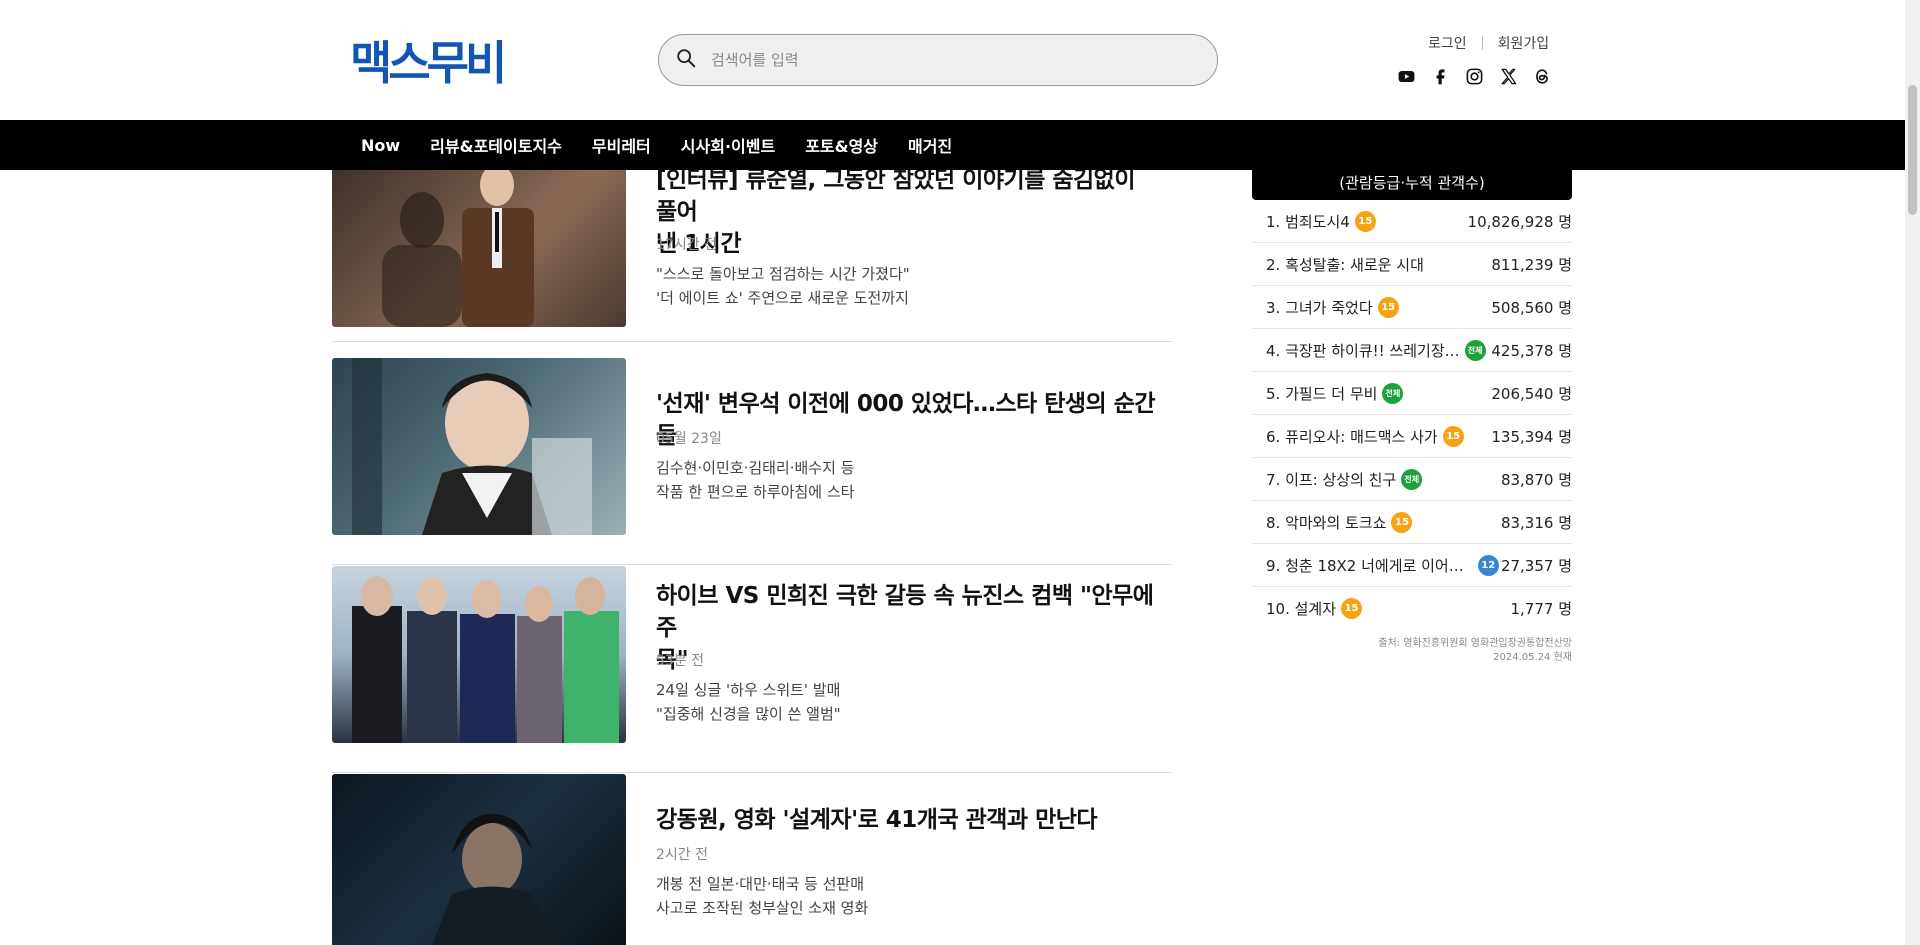 The height and width of the screenshot is (945, 1920). Describe the element at coordinates (1536, 565) in the screenshot. I see `audience-count: 27,357 명` at that location.